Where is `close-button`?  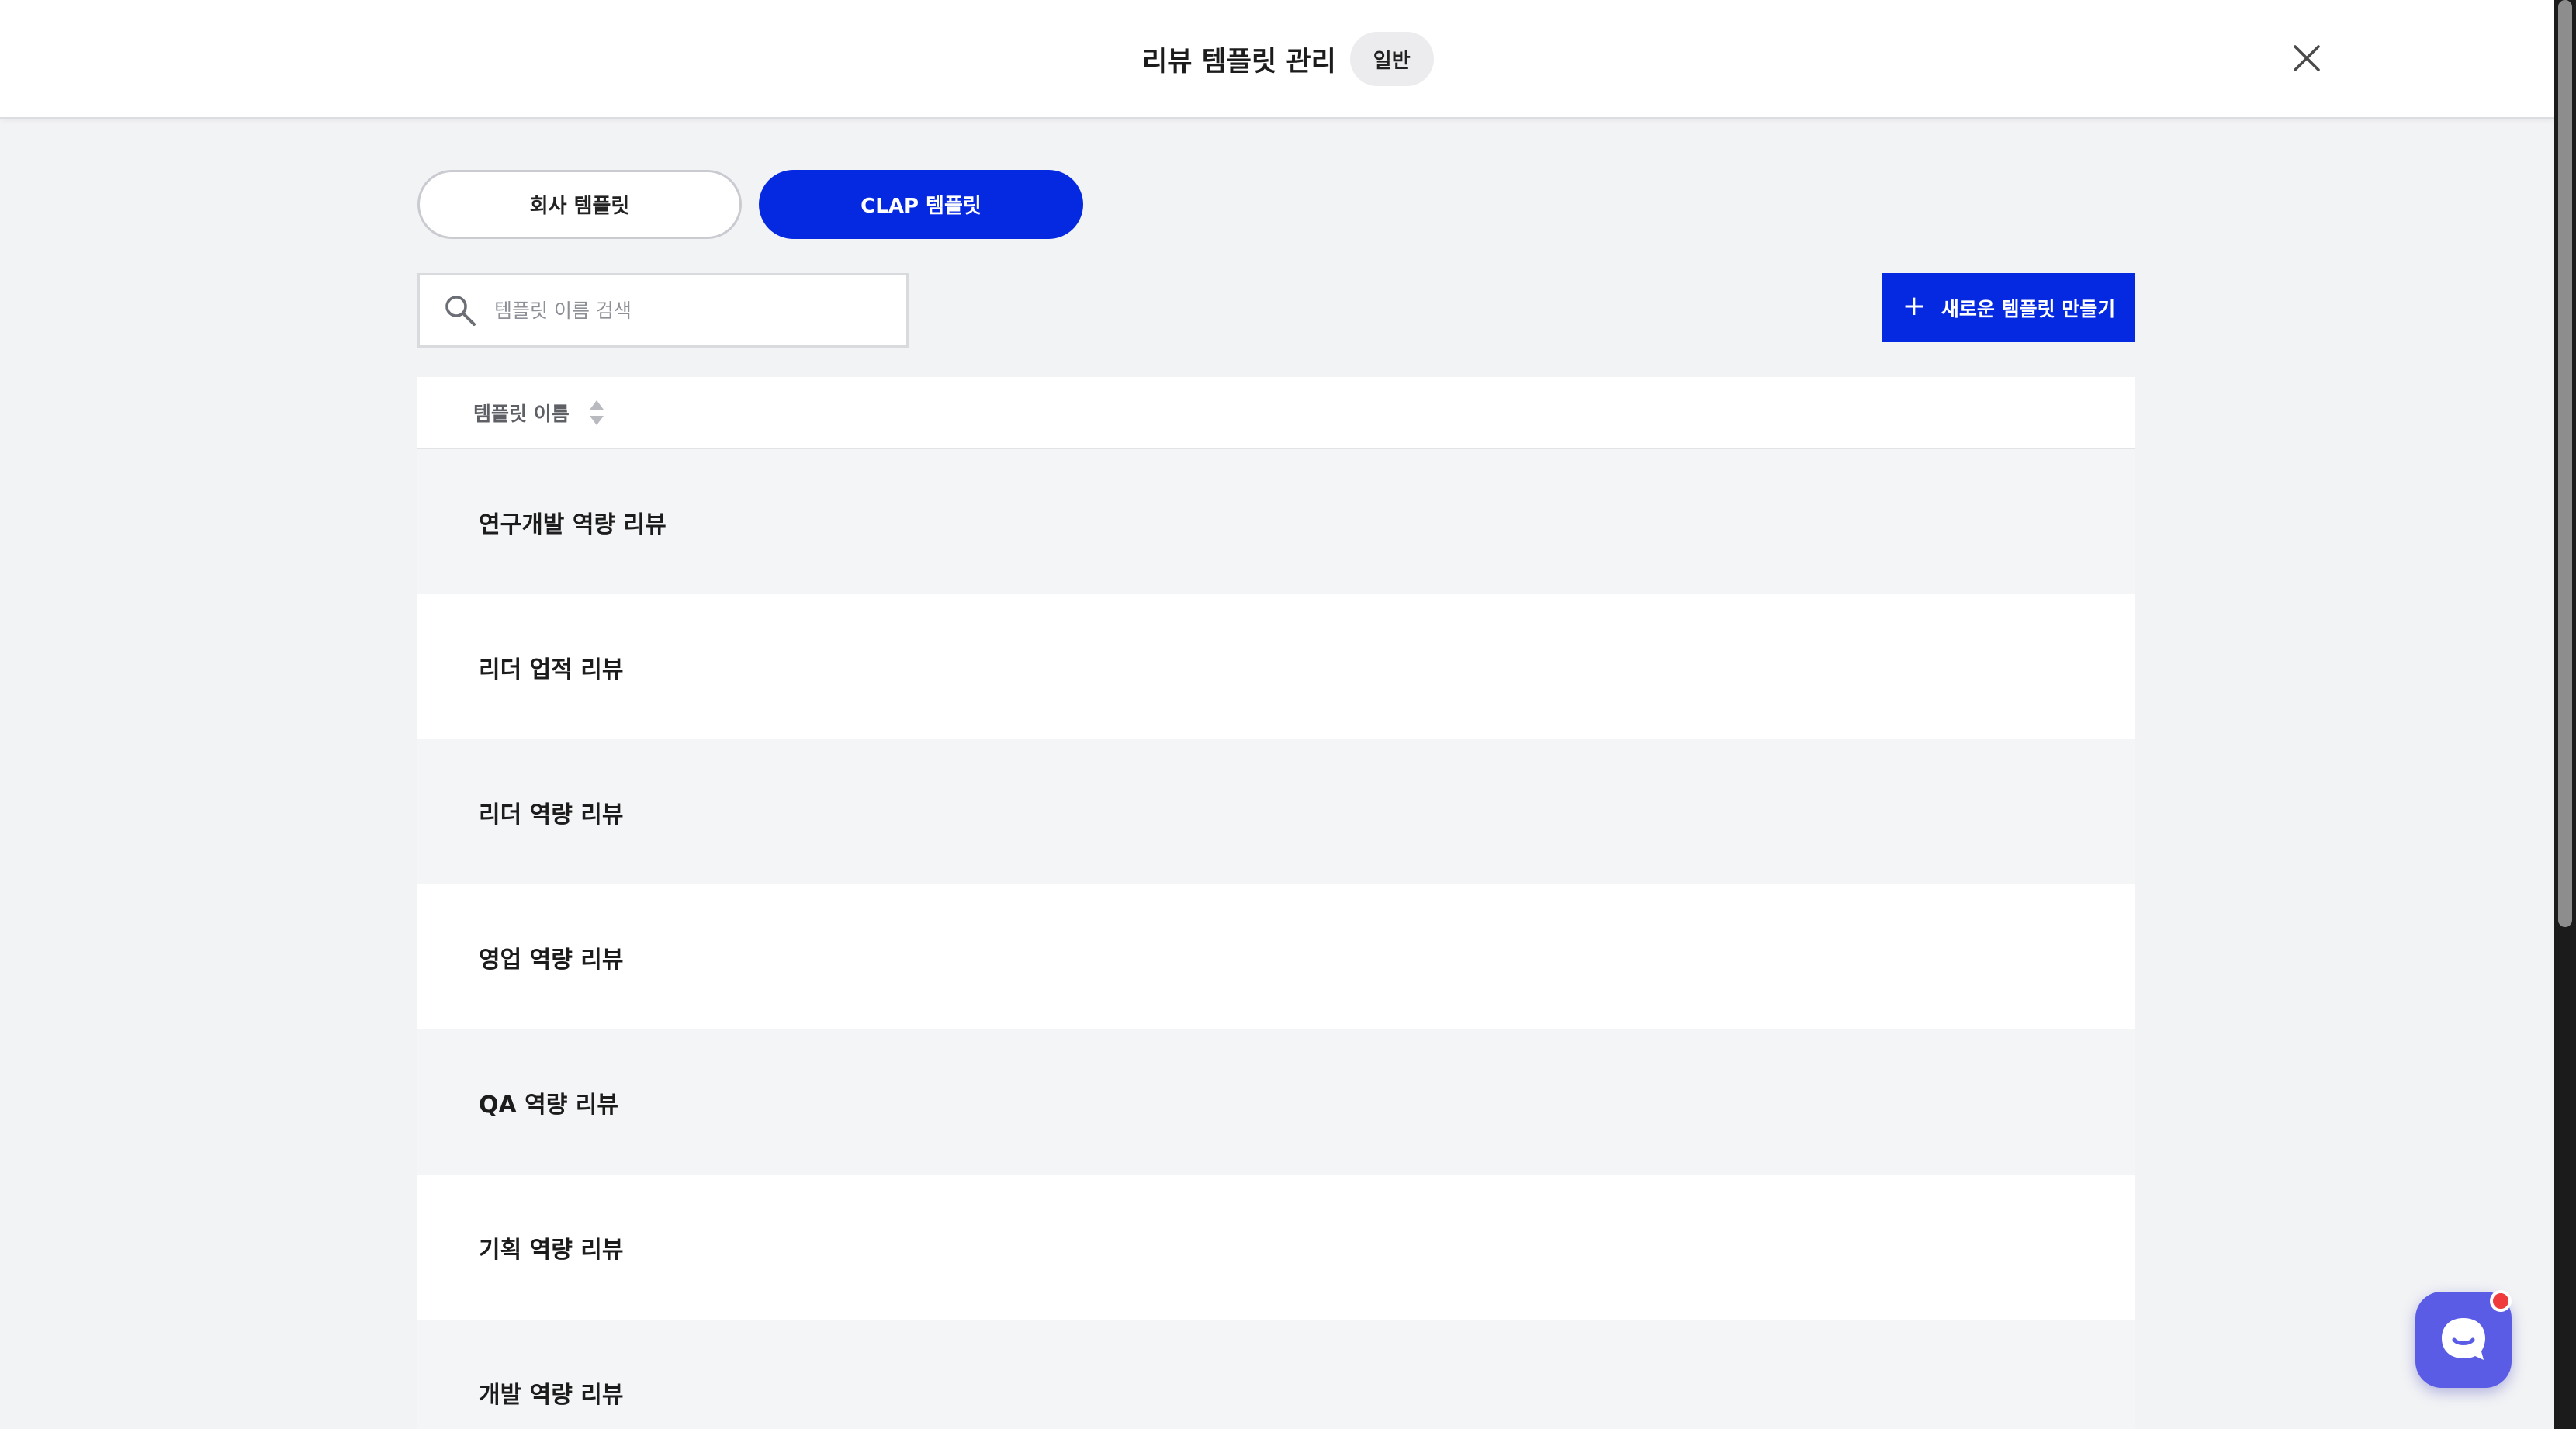
close-button is located at coordinates (2306, 58).